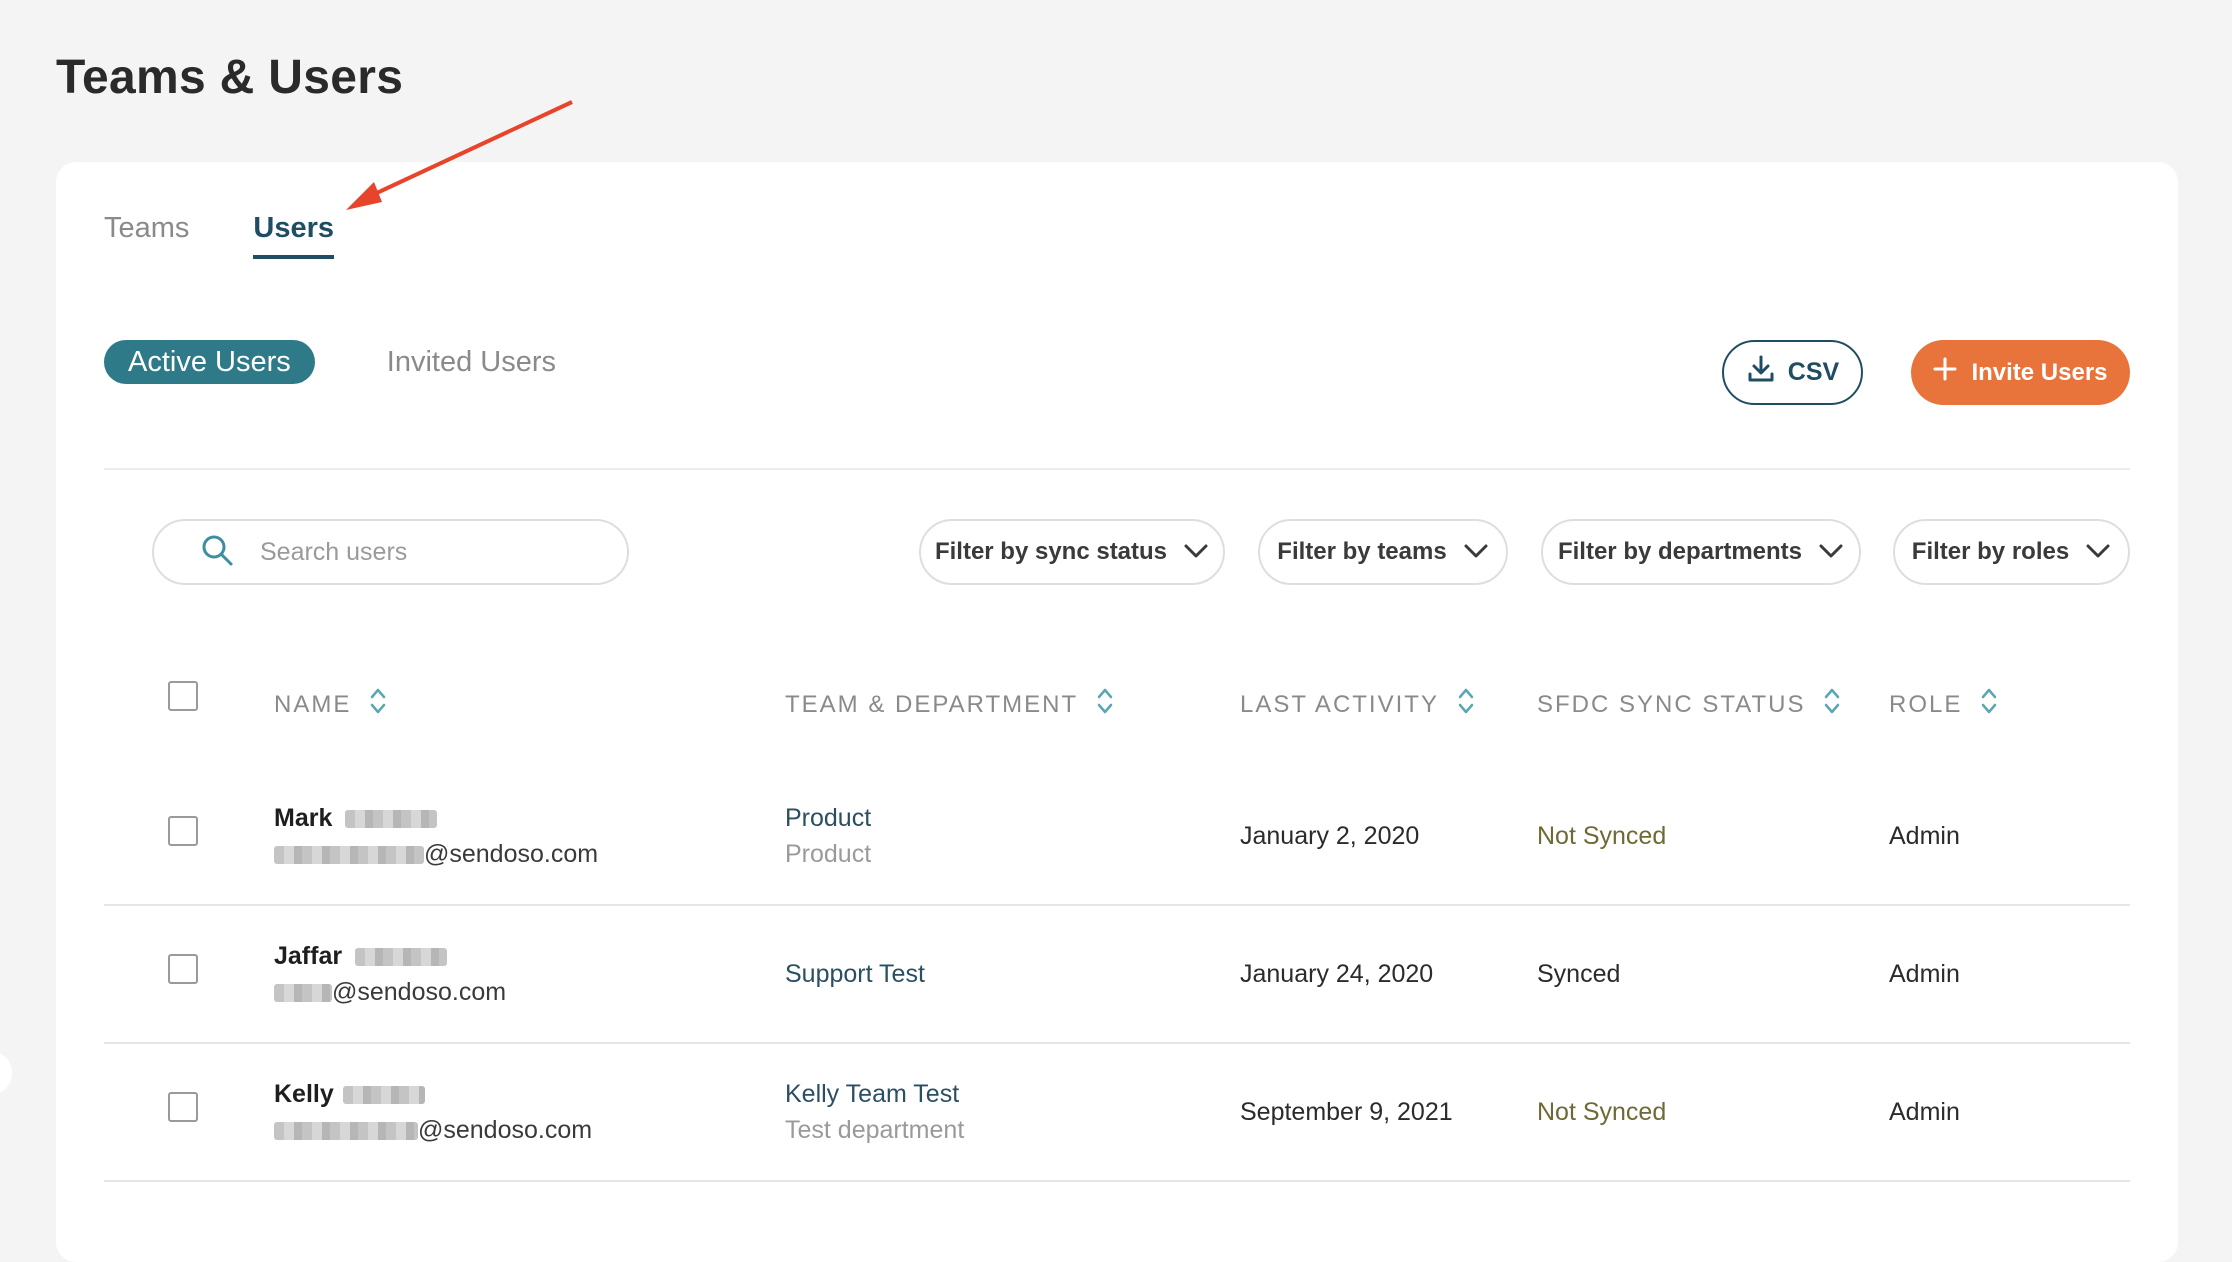  I want to click on column-header-role: ROLE, so click(1943, 704).